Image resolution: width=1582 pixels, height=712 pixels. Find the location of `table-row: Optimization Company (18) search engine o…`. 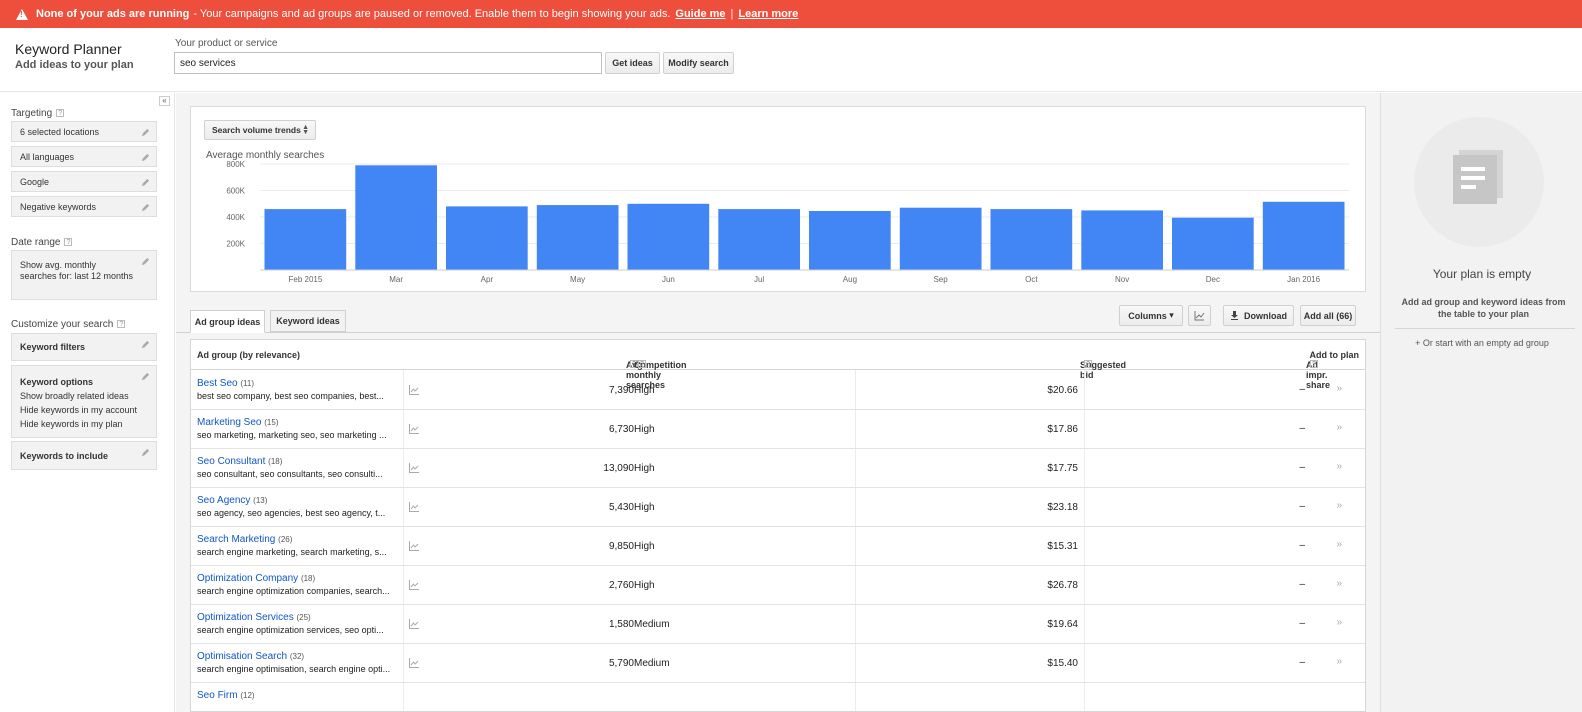

table-row: Optimization Company (18) search engine o… is located at coordinates (778, 585).